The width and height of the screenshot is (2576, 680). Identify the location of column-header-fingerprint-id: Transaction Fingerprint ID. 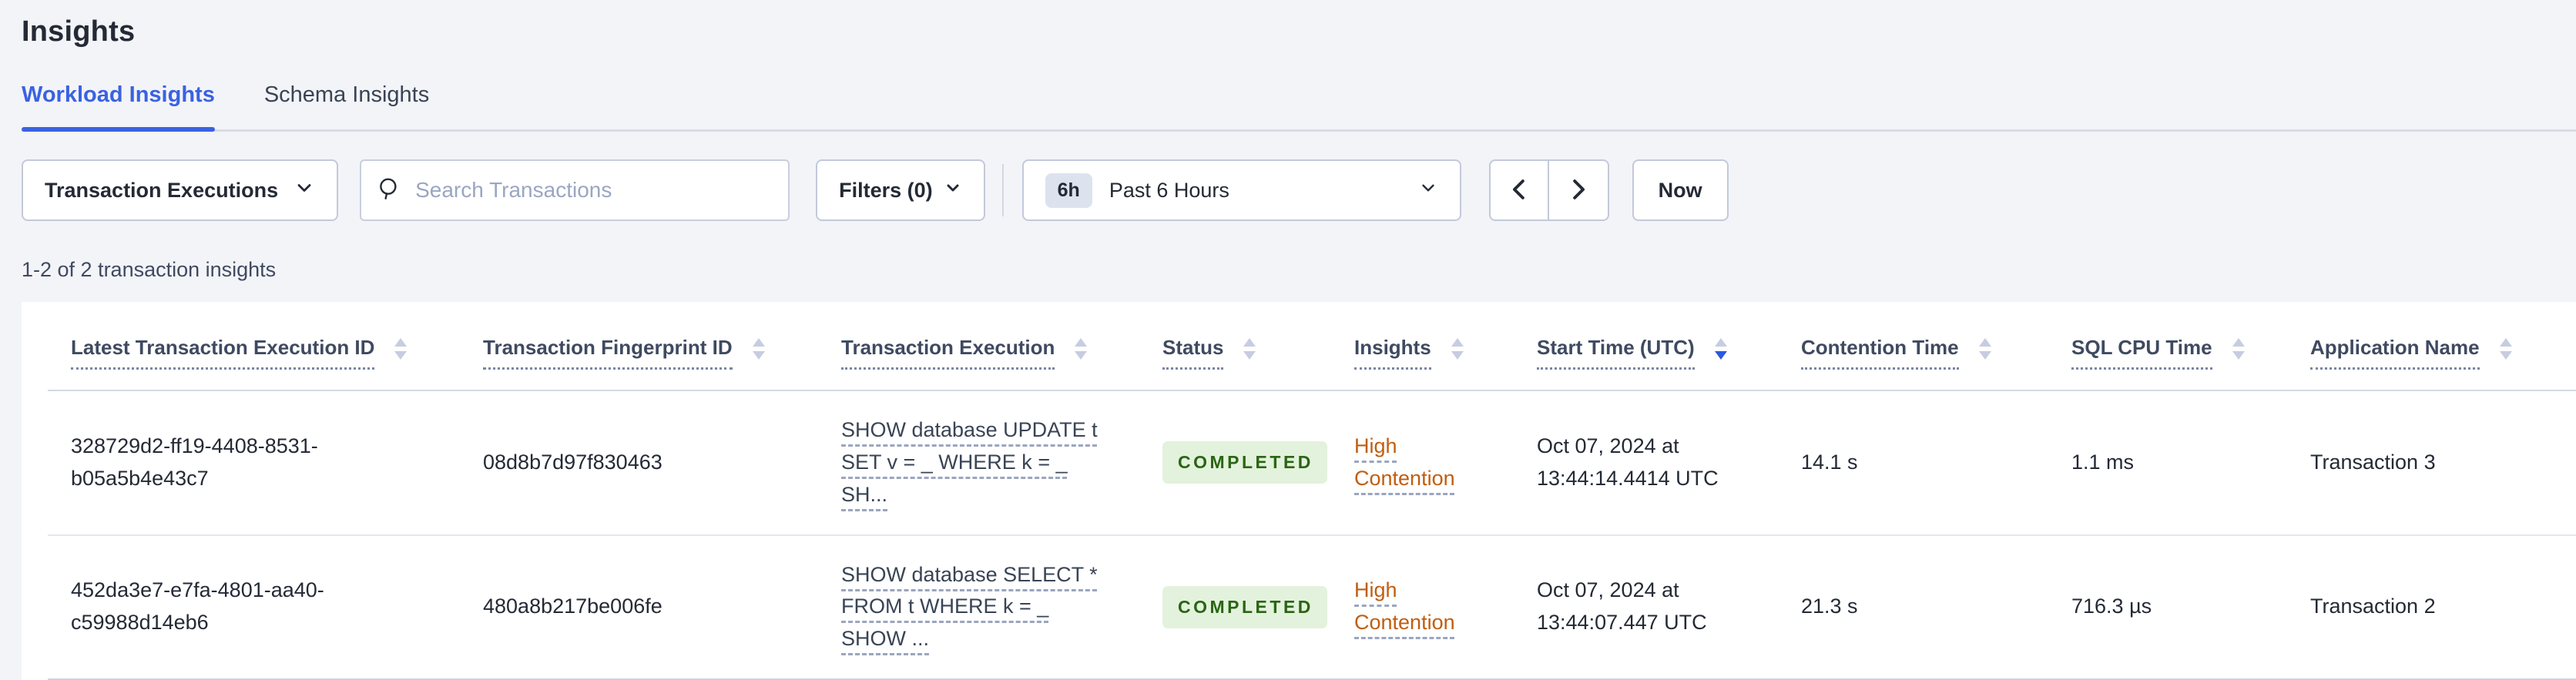
(662, 346).